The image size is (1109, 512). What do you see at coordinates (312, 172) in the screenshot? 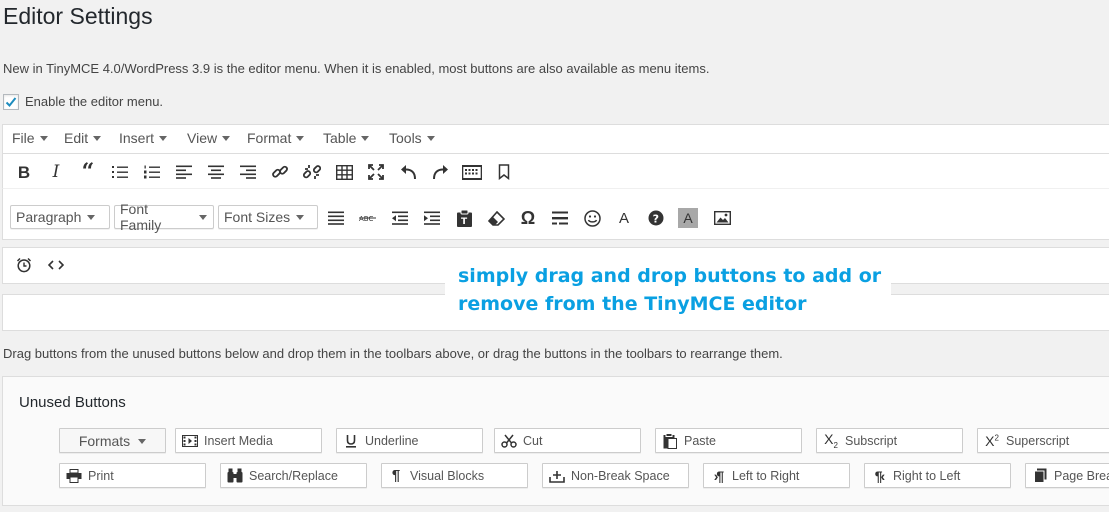
I see `unlink-icon` at bounding box center [312, 172].